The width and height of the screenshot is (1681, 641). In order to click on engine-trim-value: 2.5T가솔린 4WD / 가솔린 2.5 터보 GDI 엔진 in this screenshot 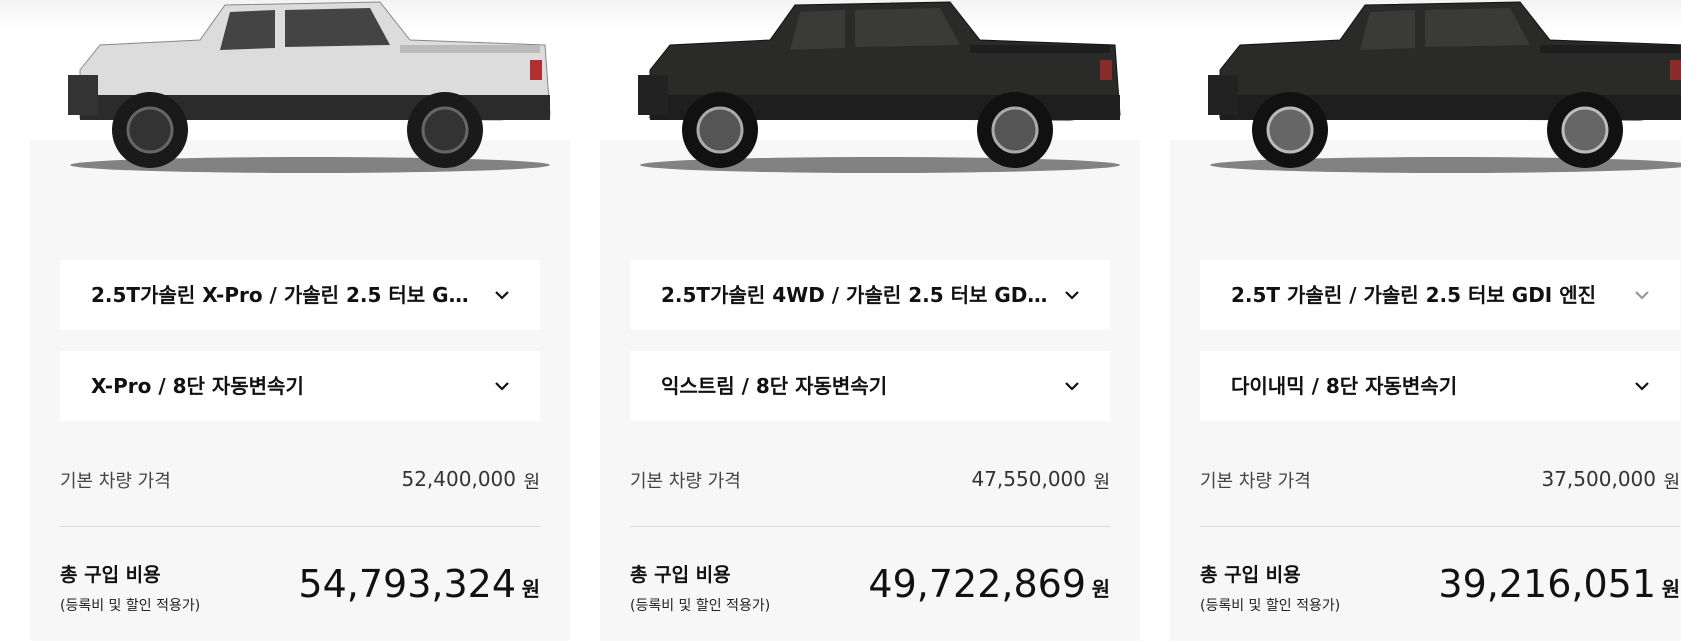, I will do `click(856, 295)`.